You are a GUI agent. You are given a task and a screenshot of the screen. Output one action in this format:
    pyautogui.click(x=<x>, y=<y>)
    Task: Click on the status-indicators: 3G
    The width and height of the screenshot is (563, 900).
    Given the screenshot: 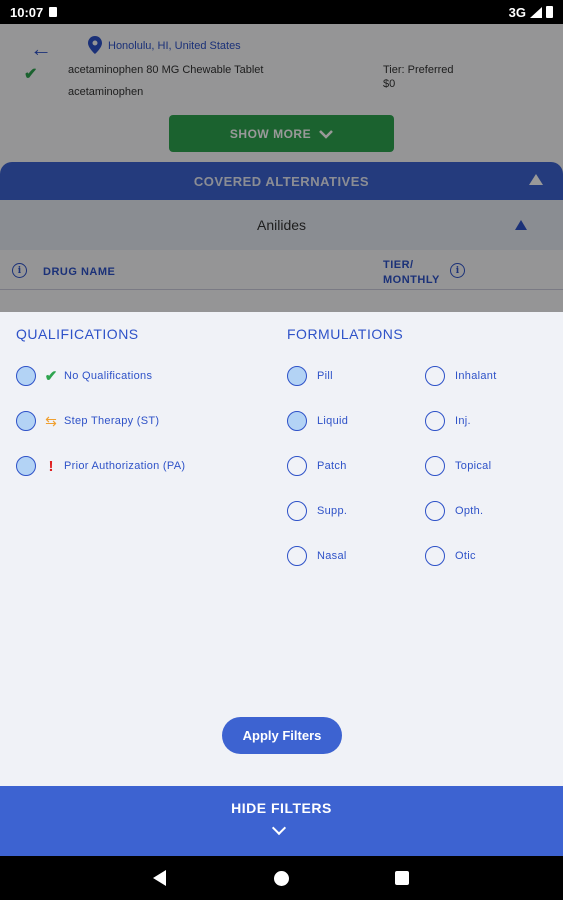 What is the action you would take?
    pyautogui.click(x=531, y=12)
    